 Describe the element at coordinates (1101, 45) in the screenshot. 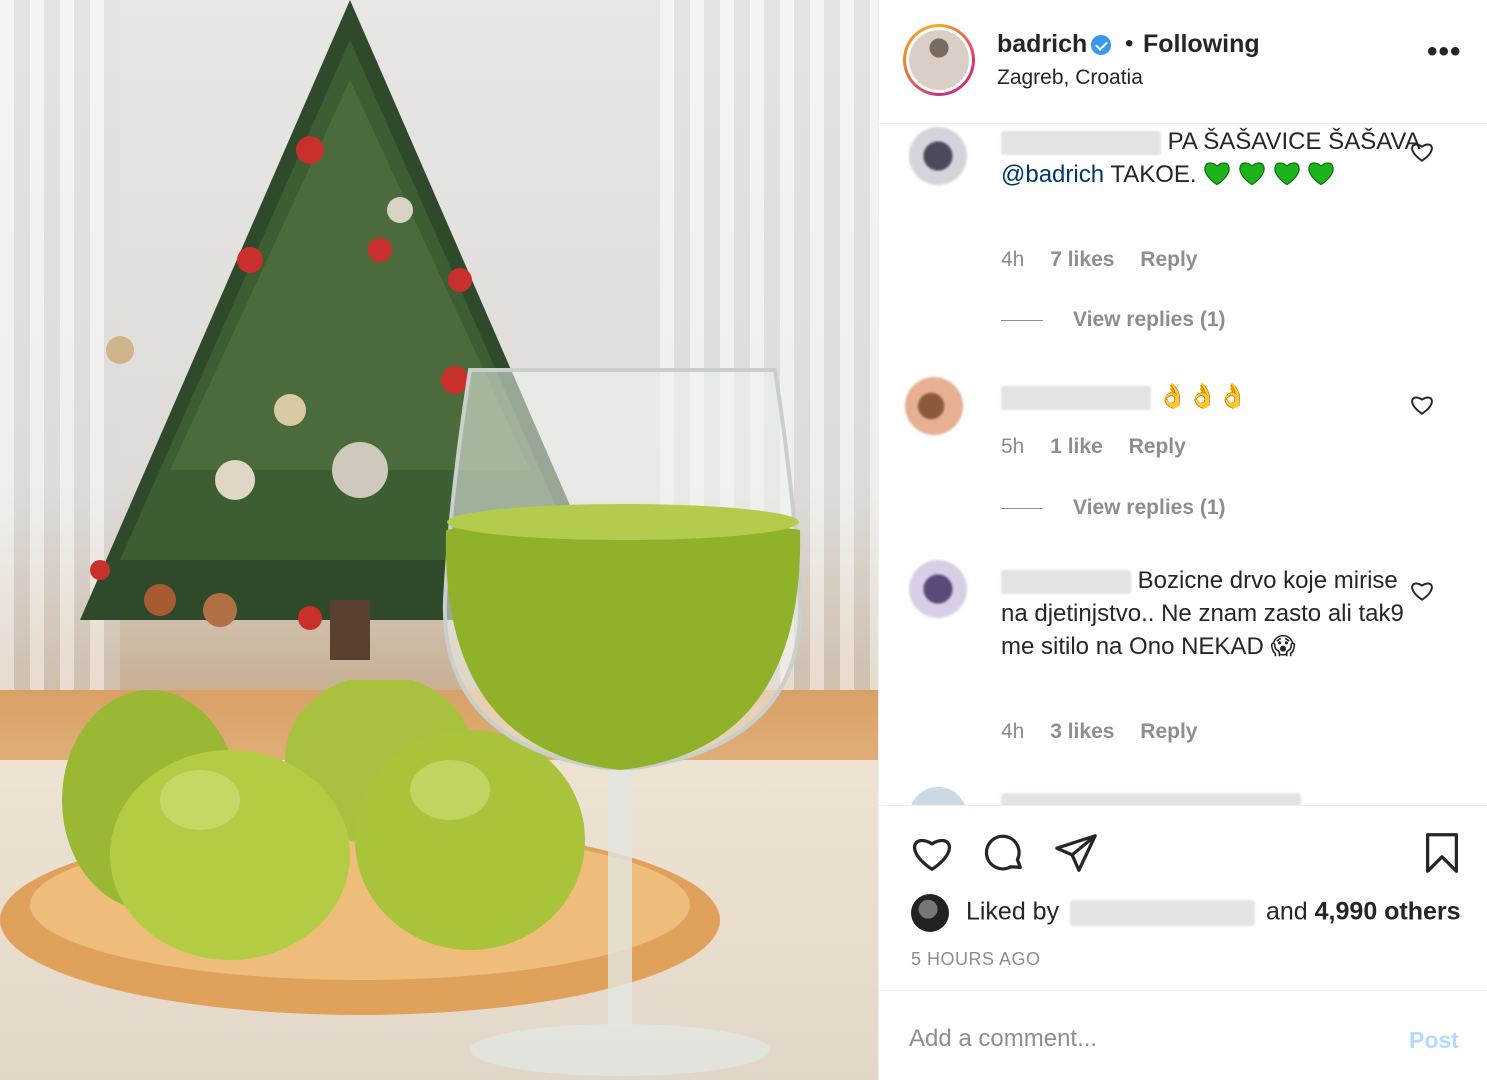

I see `verified-badge-icon` at that location.